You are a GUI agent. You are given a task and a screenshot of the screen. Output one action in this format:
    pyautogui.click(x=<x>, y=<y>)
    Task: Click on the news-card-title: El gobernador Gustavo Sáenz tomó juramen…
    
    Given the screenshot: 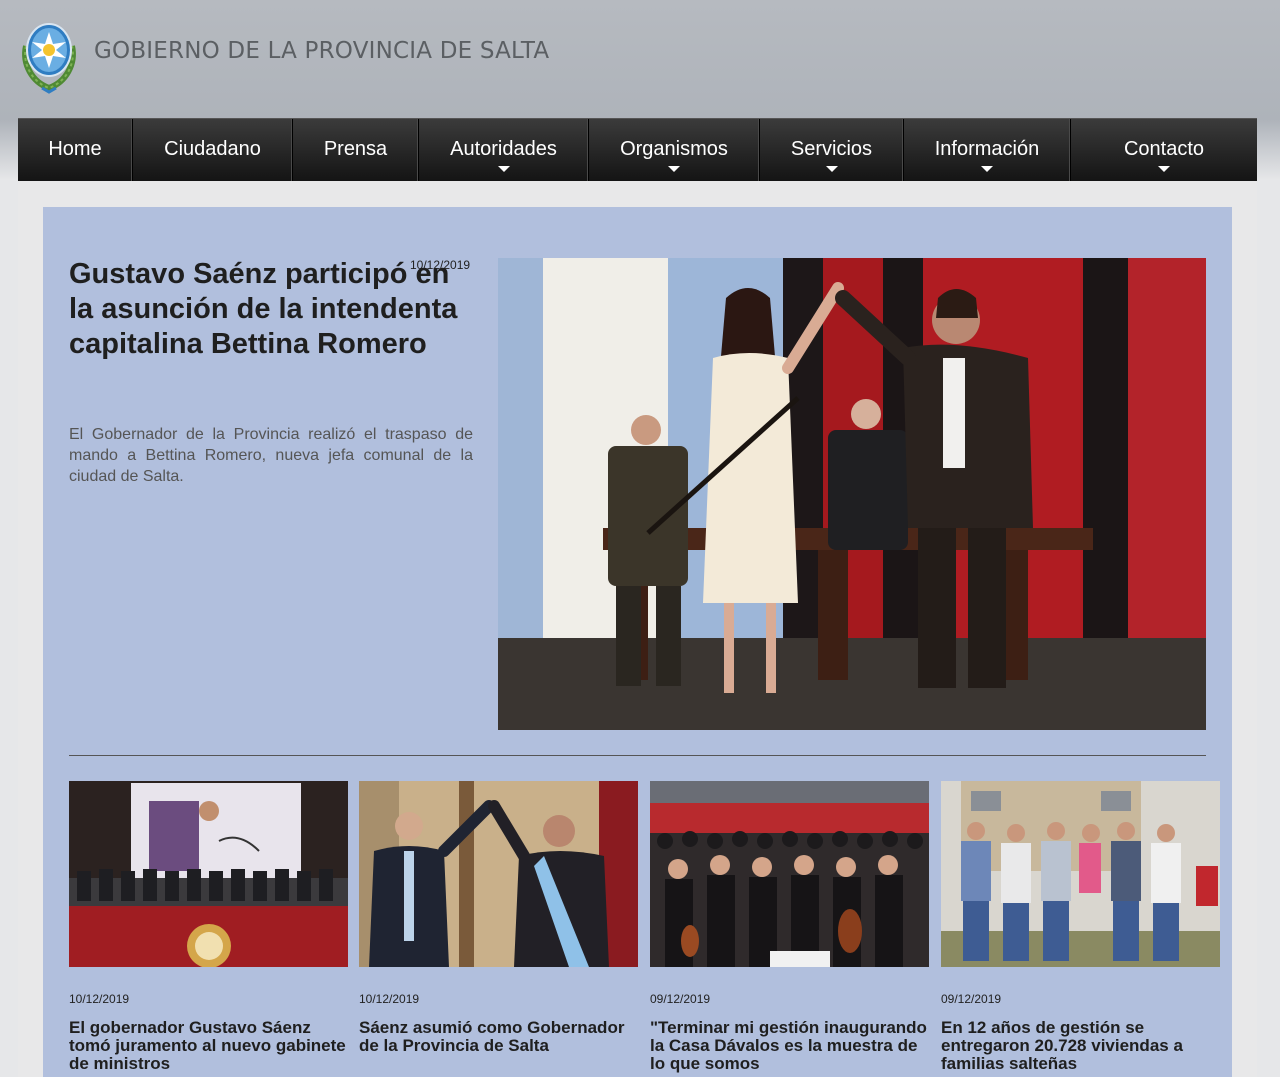 What is the action you would take?
    pyautogui.click(x=208, y=1046)
    